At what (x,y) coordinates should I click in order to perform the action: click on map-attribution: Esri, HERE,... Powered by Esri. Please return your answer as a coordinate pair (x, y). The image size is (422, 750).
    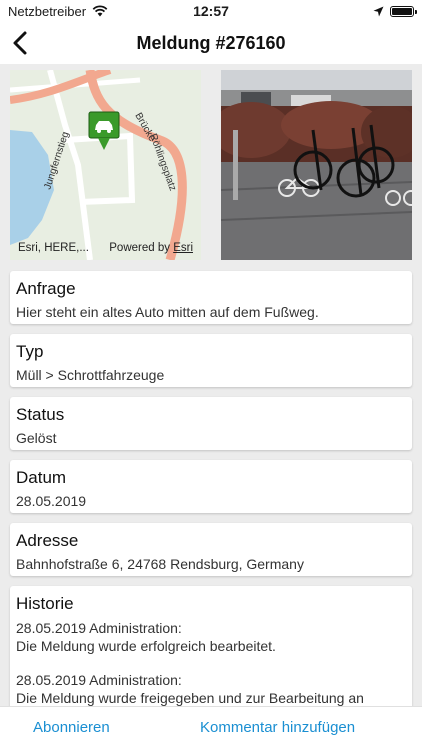
    Looking at the image, I should click on (105, 248).